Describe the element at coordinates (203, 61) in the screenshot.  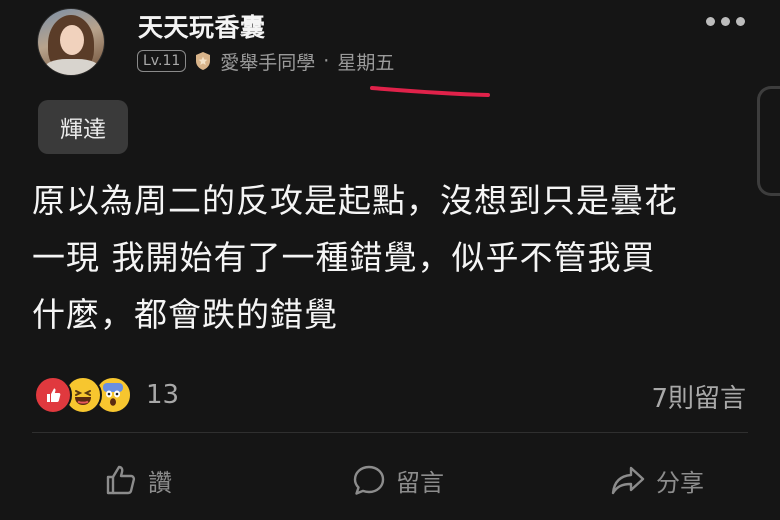
I see `shield-icon` at that location.